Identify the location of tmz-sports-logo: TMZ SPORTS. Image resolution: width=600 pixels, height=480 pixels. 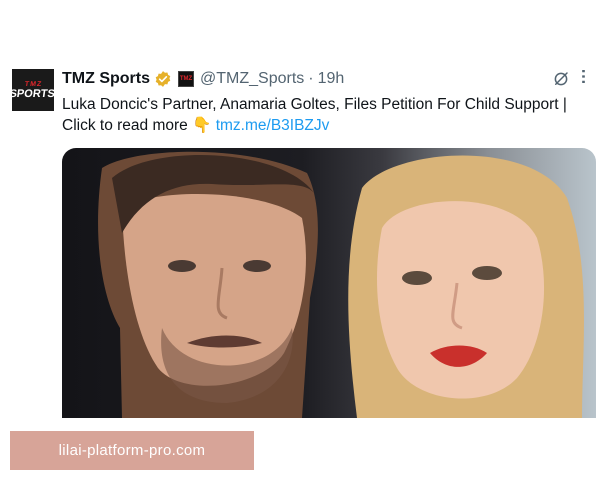
(33, 90).